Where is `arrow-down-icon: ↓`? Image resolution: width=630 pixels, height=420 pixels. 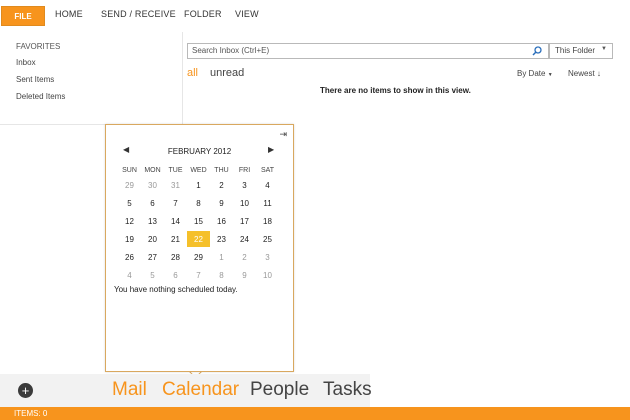
arrow-down-icon: ↓ is located at coordinates (598, 73).